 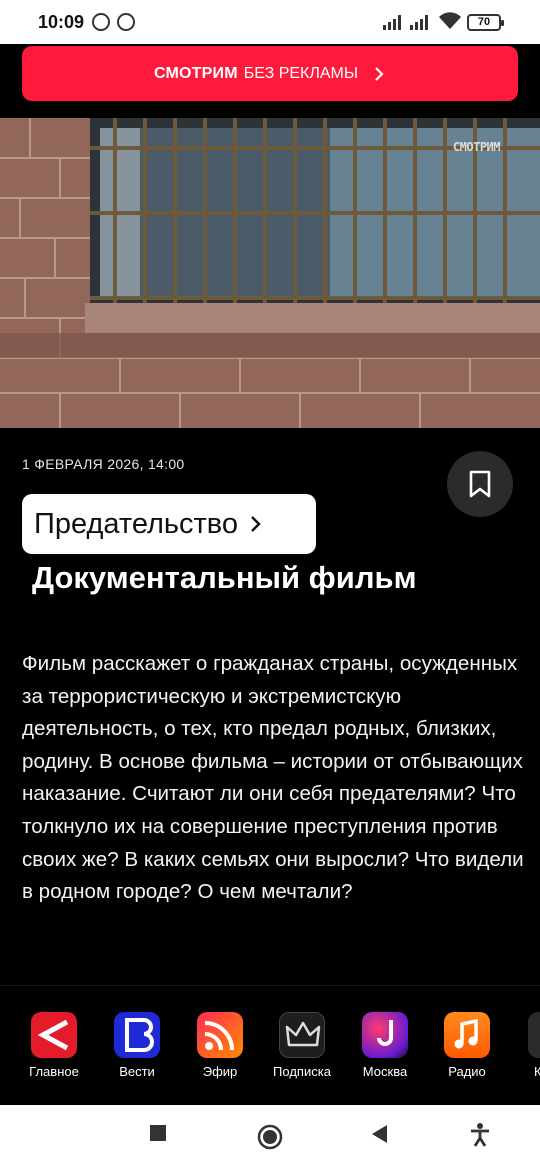 What do you see at coordinates (126, 22) in the screenshot?
I see `whatsapp-icon` at bounding box center [126, 22].